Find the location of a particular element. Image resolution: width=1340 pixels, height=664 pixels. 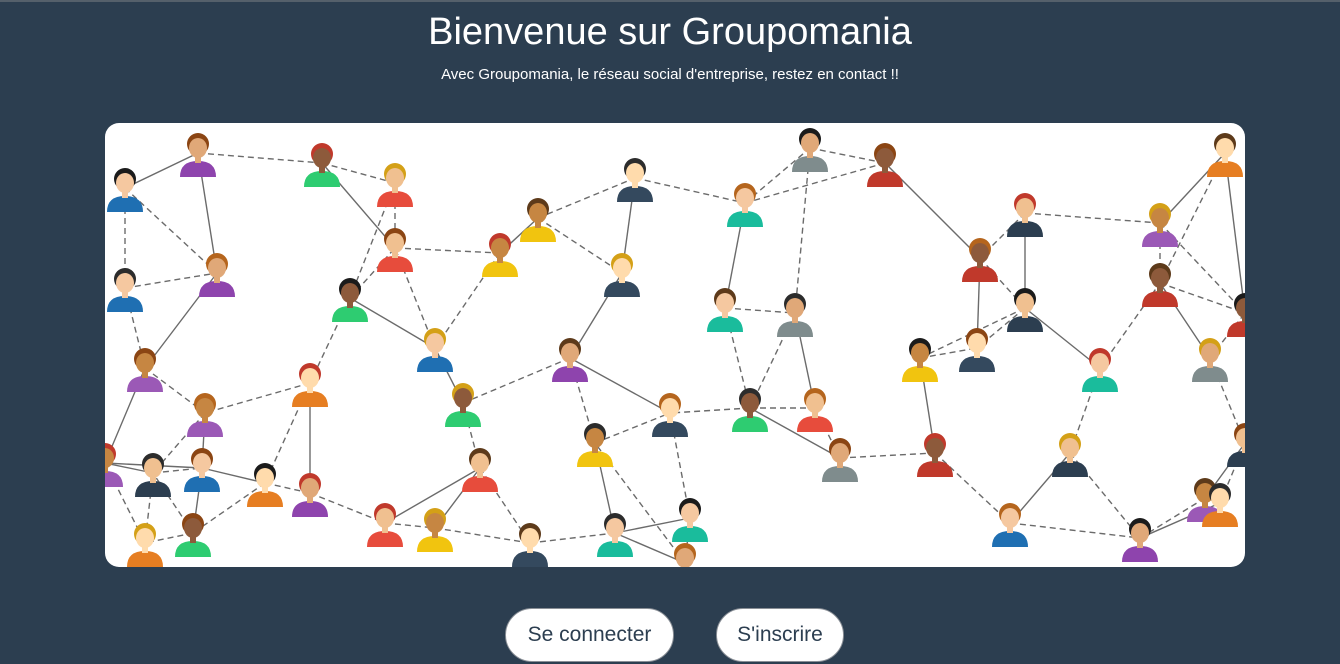

signup-button: S'inscrire is located at coordinates (780, 635).